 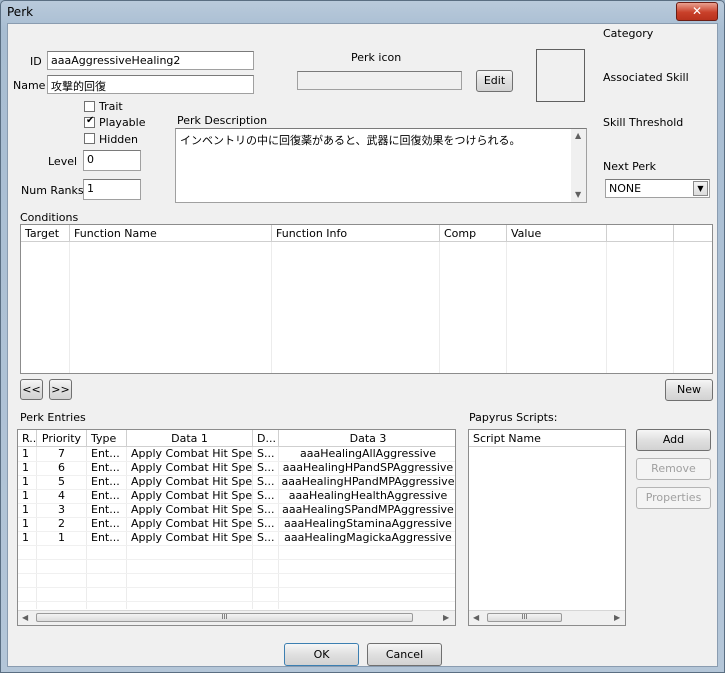 I want to click on close-icon: ✕, so click(x=697, y=11).